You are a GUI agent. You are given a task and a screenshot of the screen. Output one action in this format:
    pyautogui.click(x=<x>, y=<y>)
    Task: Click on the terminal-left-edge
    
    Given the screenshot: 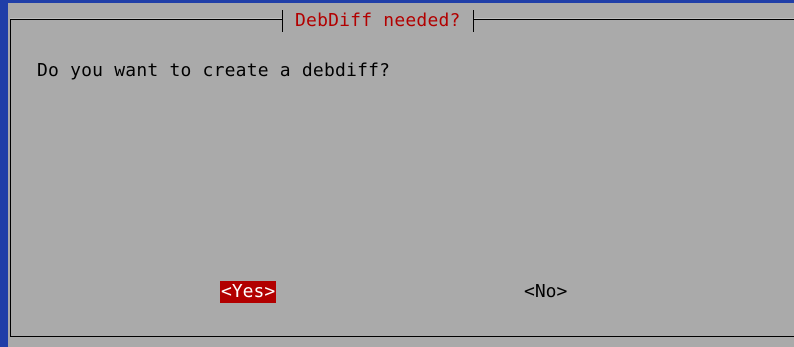 What is the action you would take?
    pyautogui.click(x=4, y=173)
    